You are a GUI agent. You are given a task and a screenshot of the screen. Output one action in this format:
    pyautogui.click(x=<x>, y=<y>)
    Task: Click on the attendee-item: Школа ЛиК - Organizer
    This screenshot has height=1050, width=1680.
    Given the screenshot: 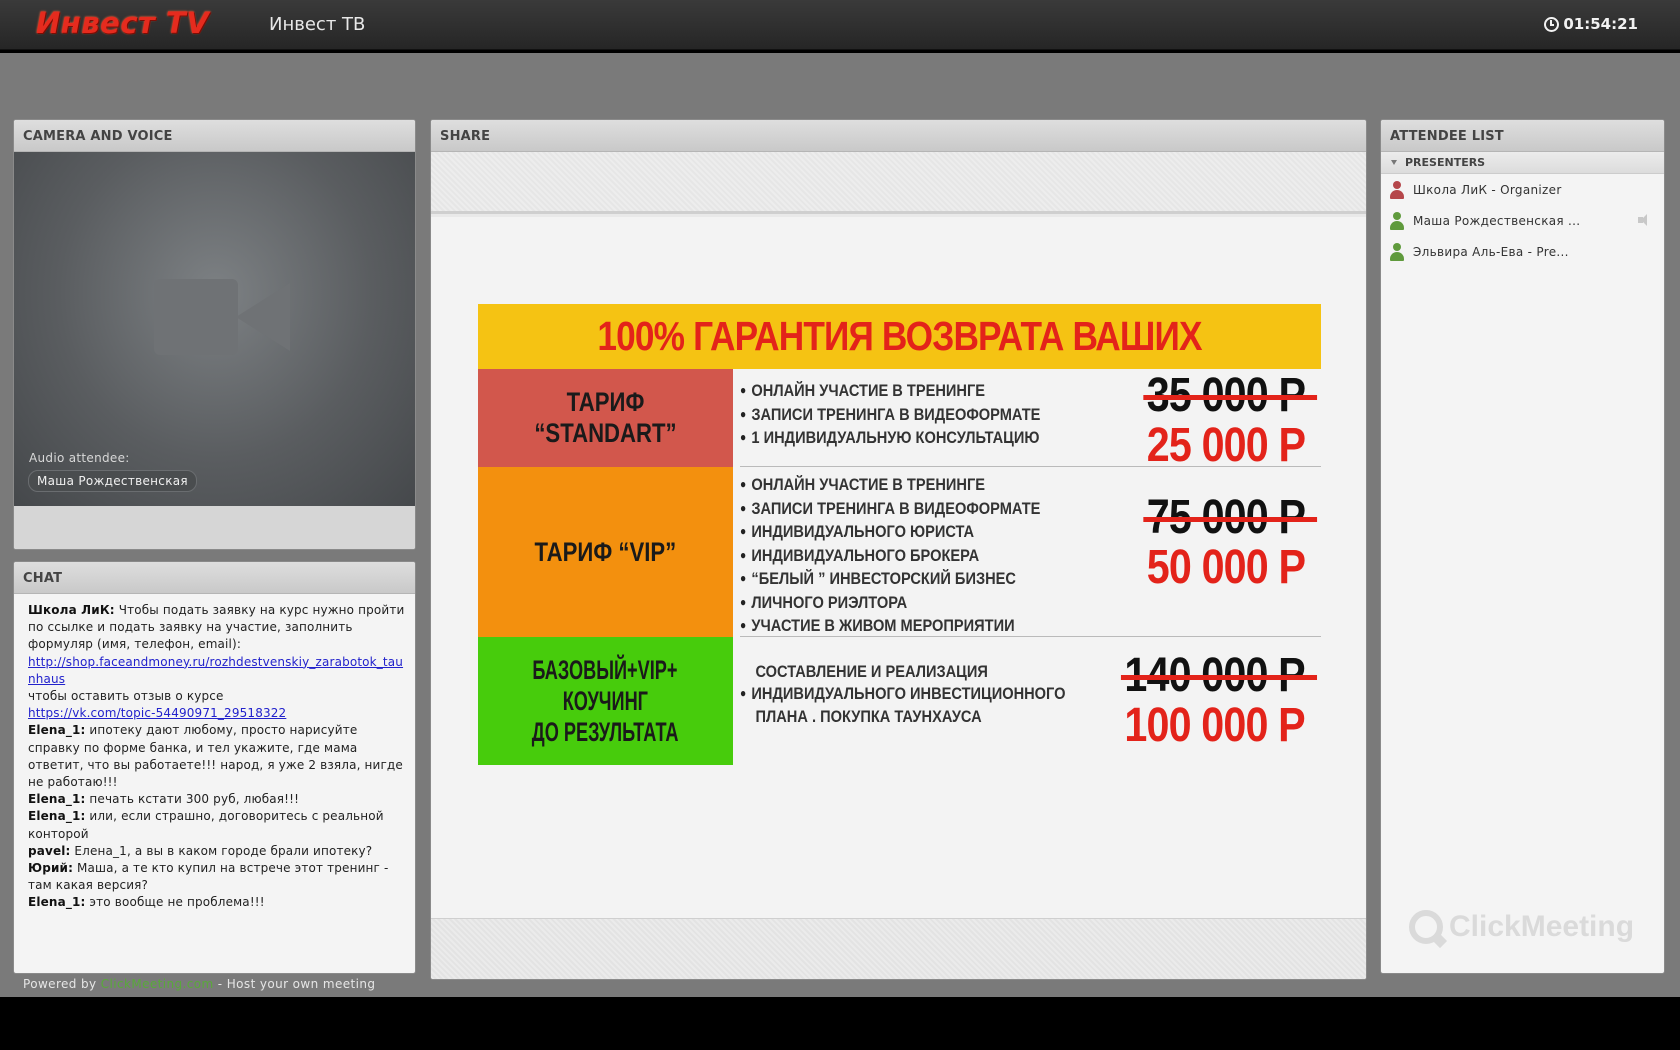 What is the action you would take?
    pyautogui.click(x=1522, y=189)
    